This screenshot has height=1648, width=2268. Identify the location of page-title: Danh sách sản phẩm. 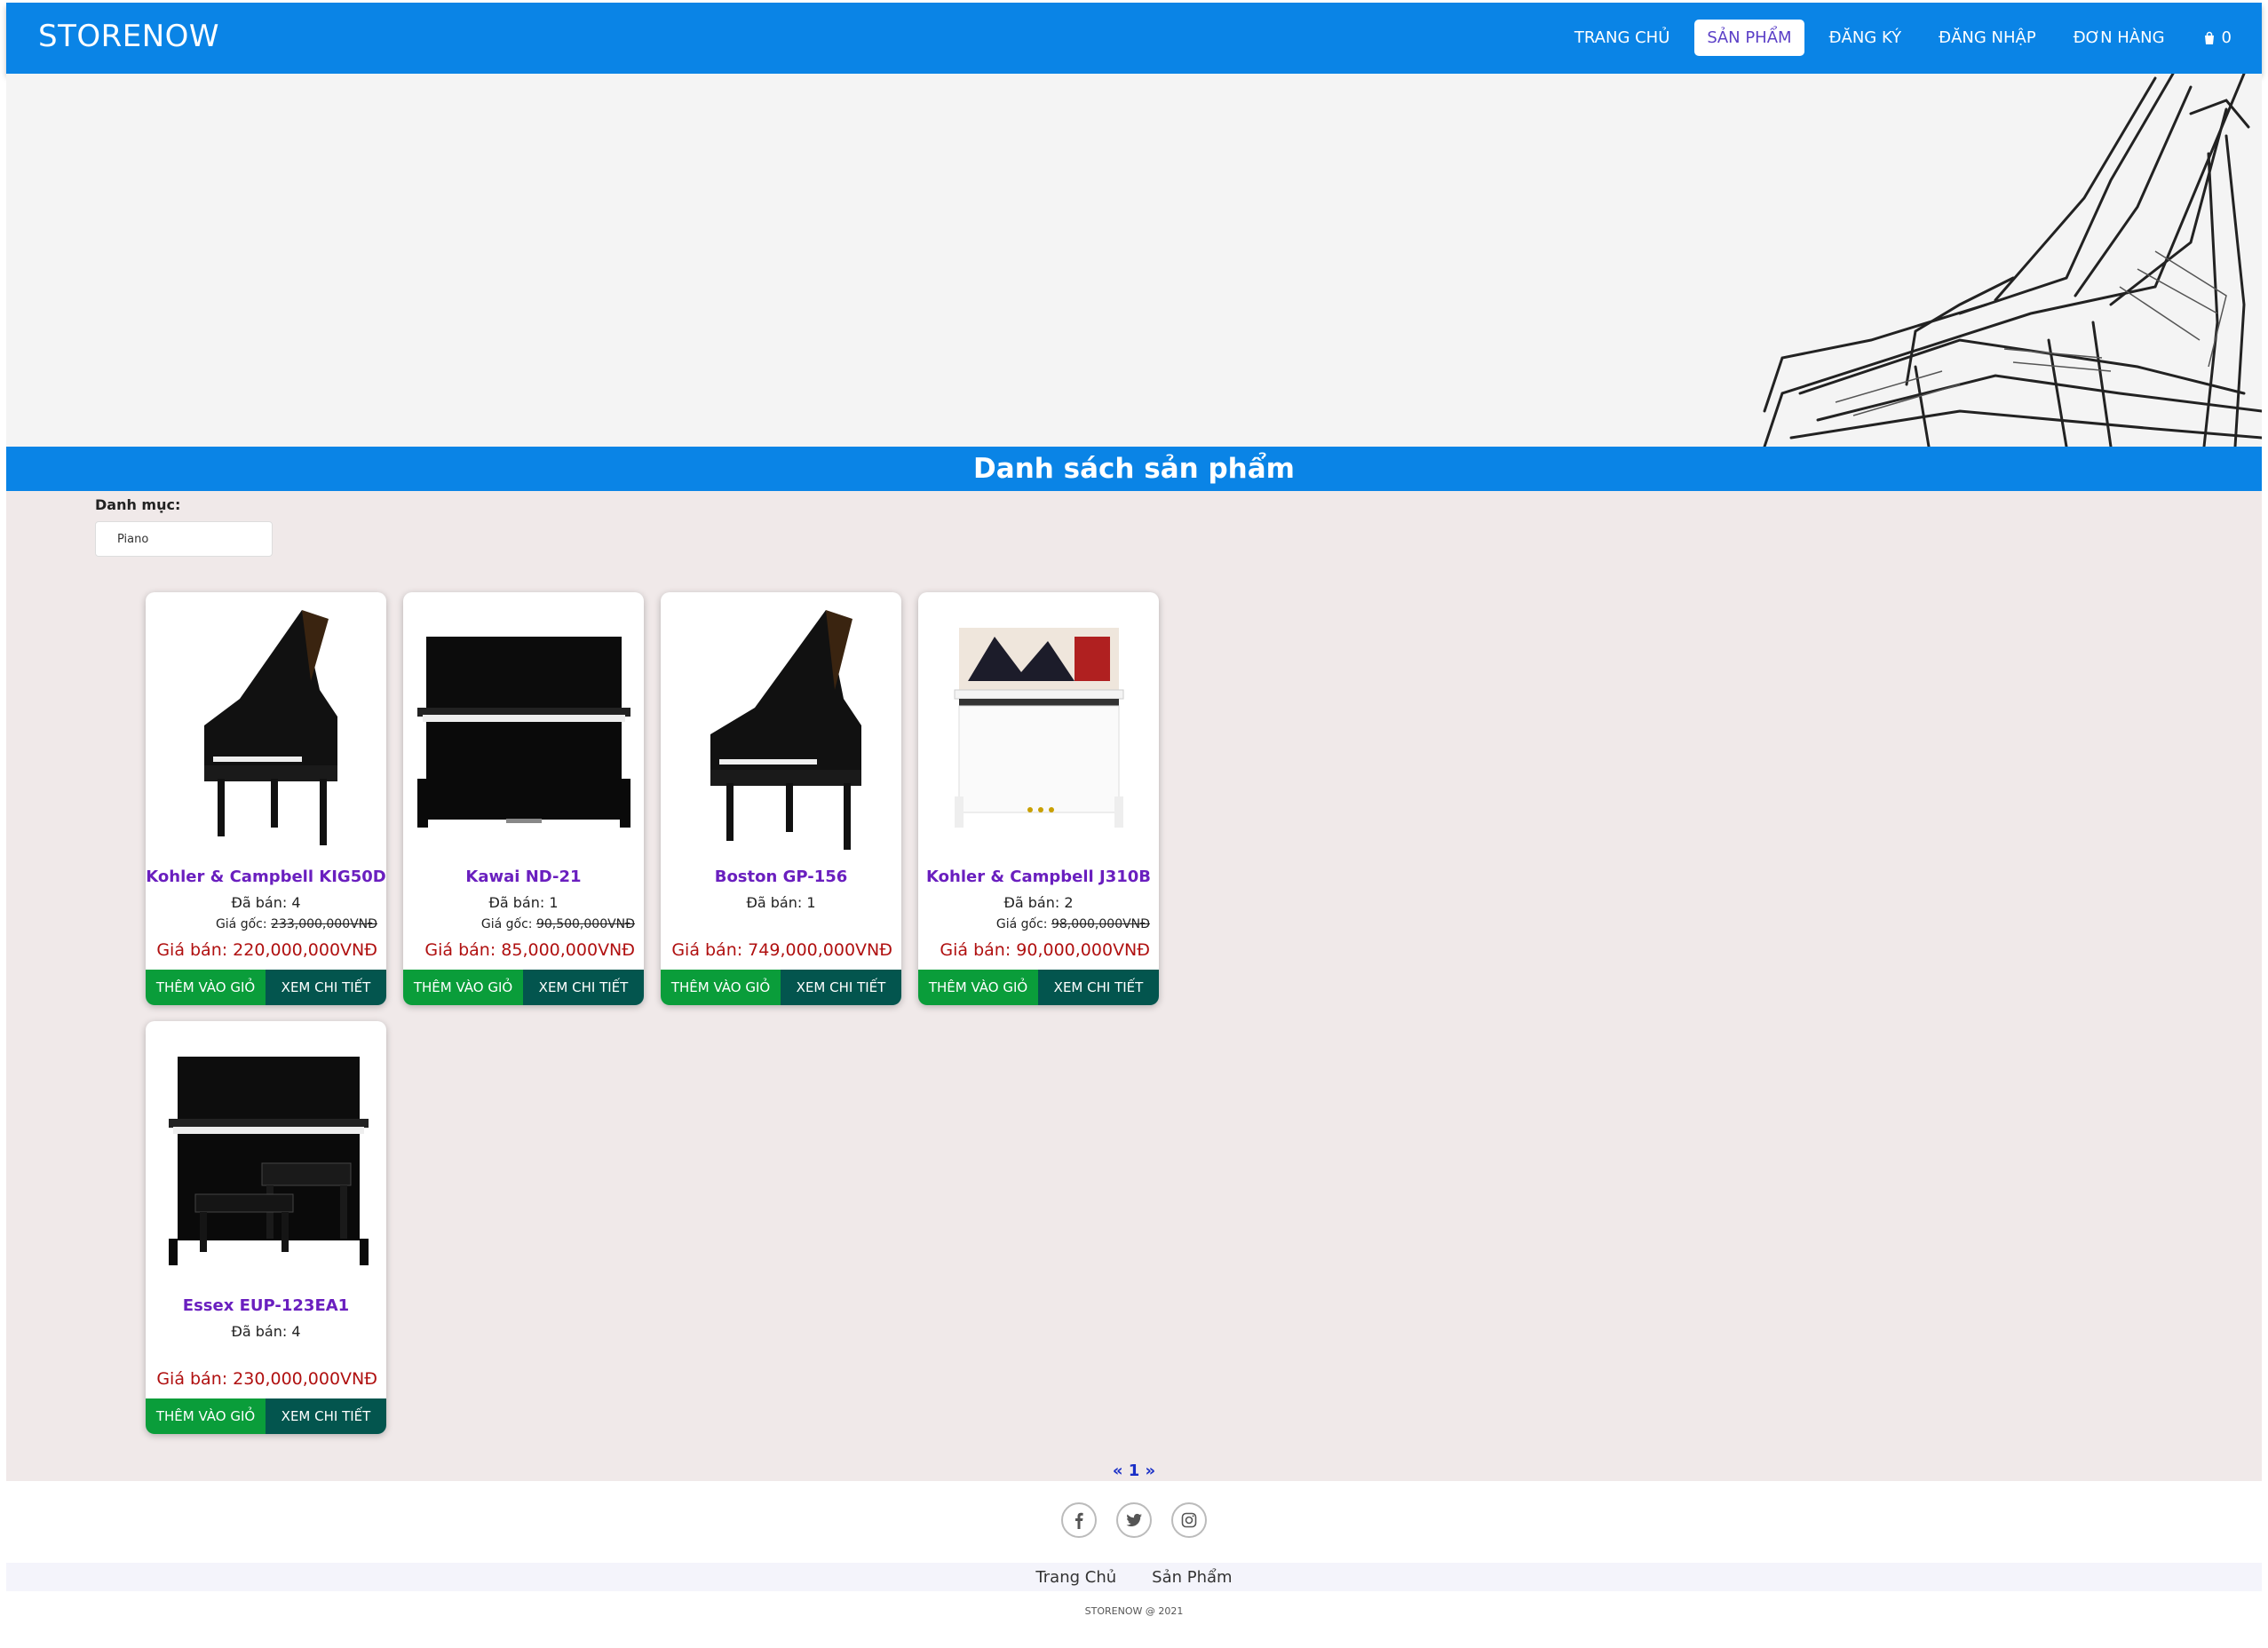
(1134, 469).